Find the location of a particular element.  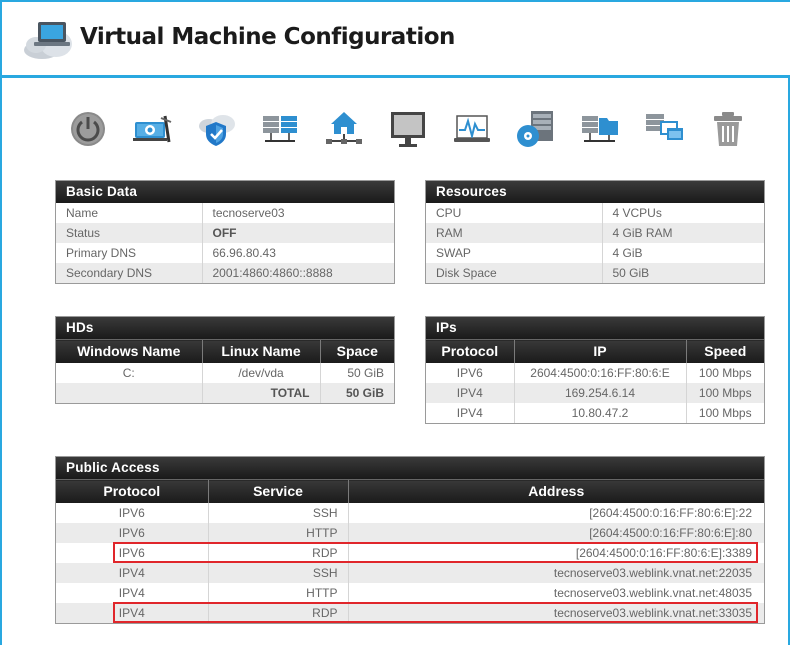

panel-title: Public Access is located at coordinates (410, 468).